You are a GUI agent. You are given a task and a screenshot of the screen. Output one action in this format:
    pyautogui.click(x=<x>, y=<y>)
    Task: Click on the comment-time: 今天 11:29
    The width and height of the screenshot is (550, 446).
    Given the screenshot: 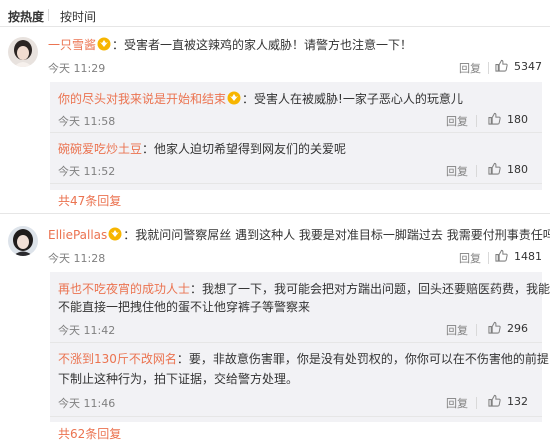 What is the action you would take?
    pyautogui.click(x=77, y=68)
    